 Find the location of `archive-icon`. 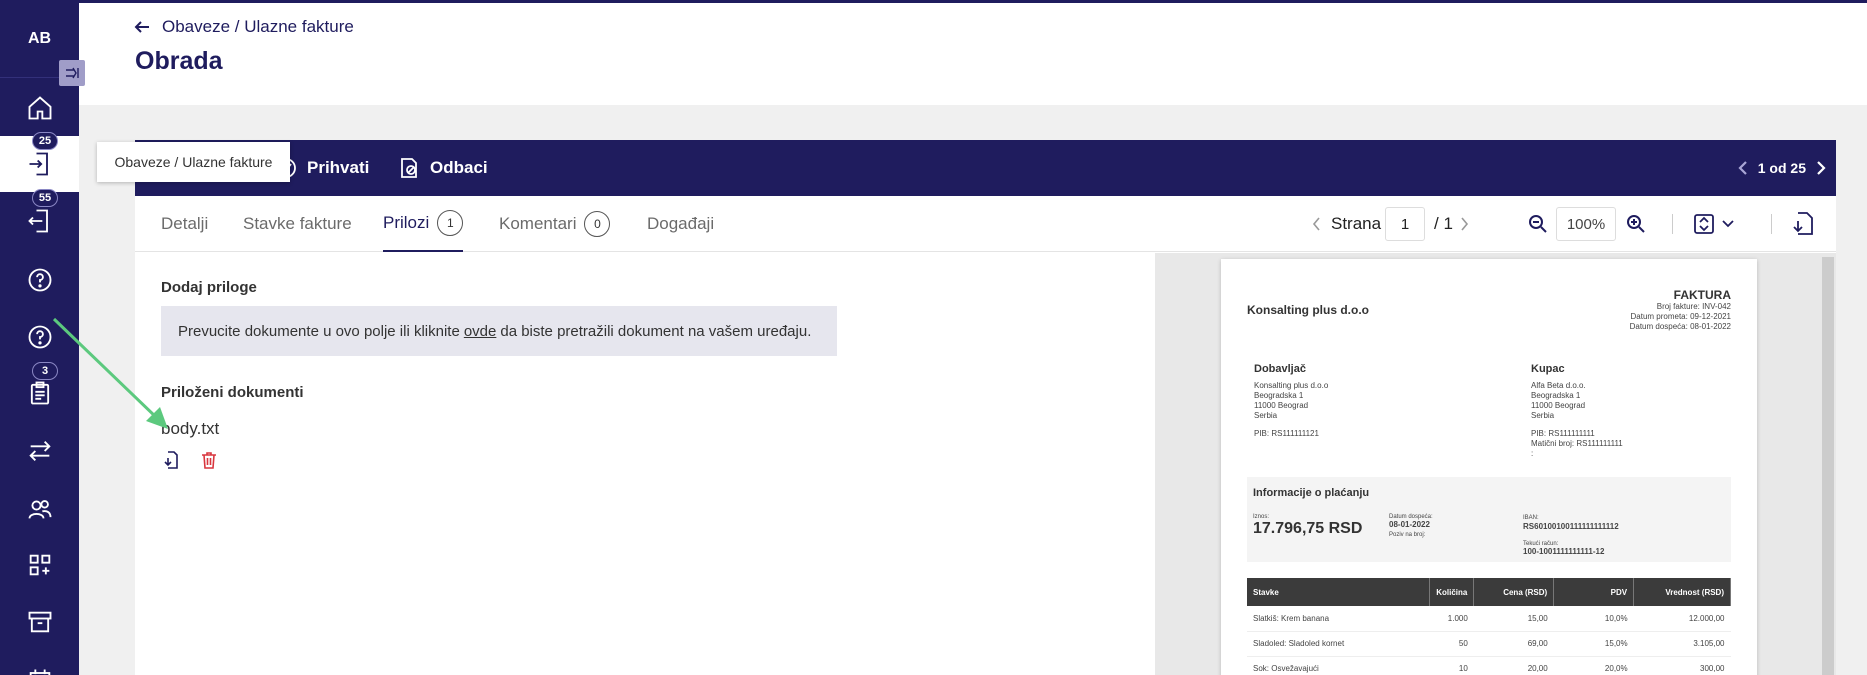

archive-icon is located at coordinates (39, 622).